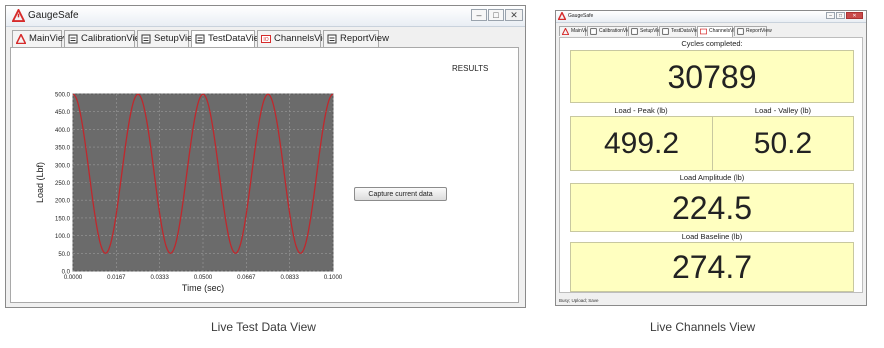 This screenshot has height=348, width=884. Describe the element at coordinates (712, 76) in the screenshot. I see `cycles-value: 30789` at that location.